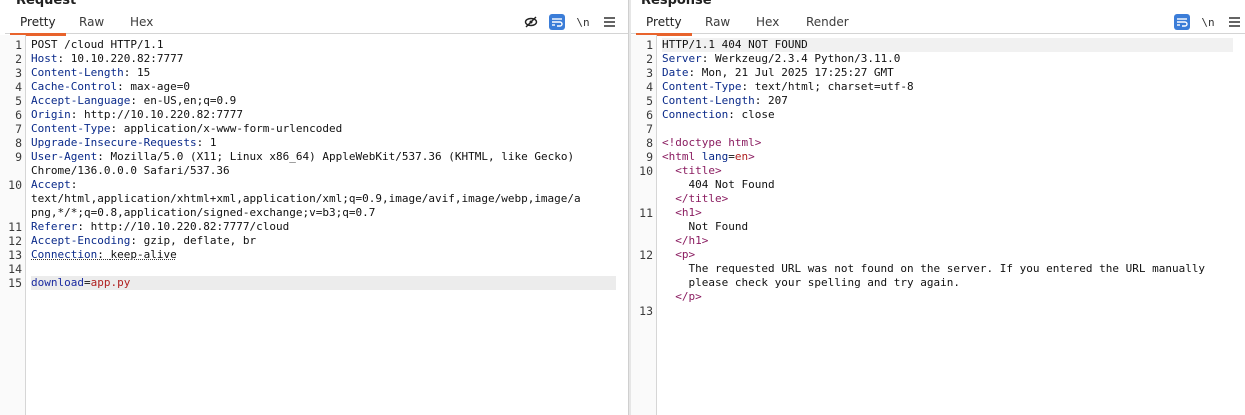 This screenshot has height=415, width=1245. Describe the element at coordinates (163, 114) in the screenshot. I see `header-value: http://10.10.220.82:7777` at that location.